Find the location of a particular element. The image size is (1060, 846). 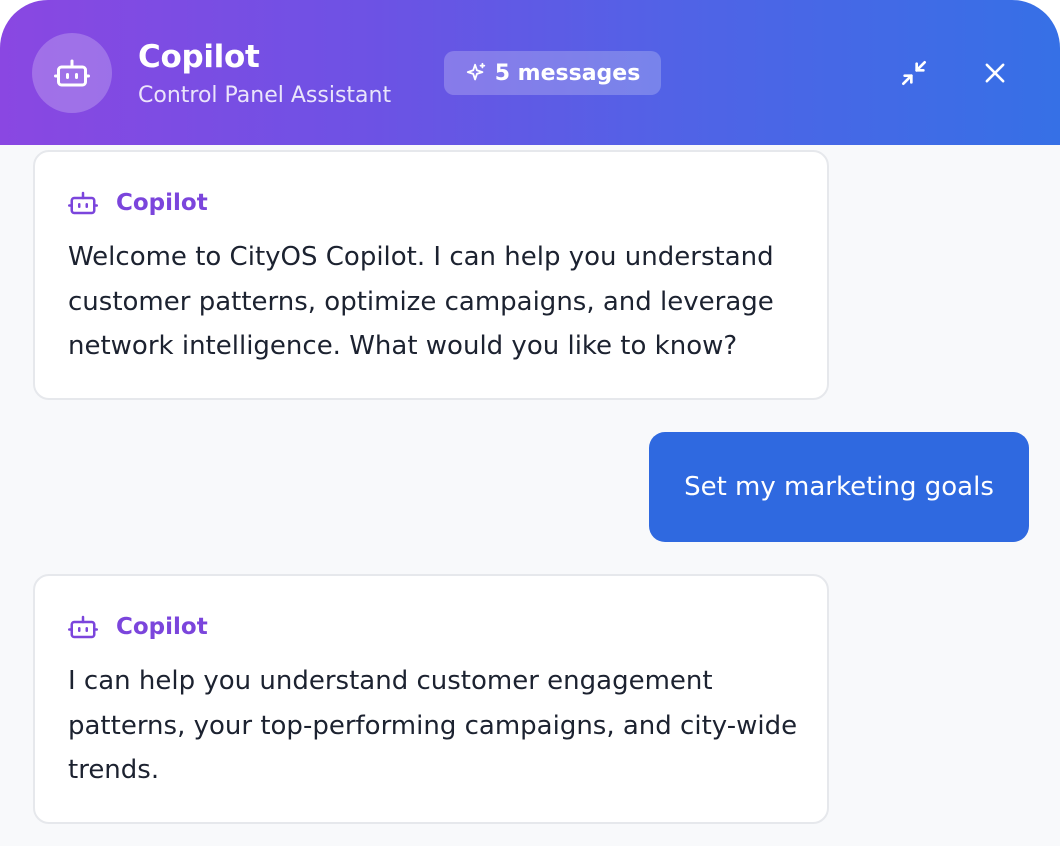

panel-subtitle: Control Panel Assistant is located at coordinates (265, 95).